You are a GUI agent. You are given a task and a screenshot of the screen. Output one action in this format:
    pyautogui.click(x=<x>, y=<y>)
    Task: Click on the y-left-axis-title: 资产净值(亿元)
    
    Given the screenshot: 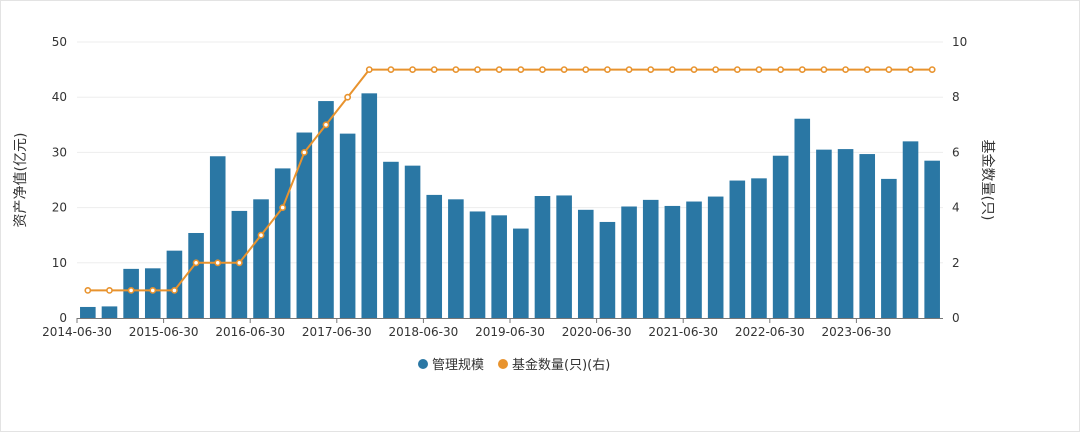 What is the action you would take?
    pyautogui.click(x=21, y=180)
    